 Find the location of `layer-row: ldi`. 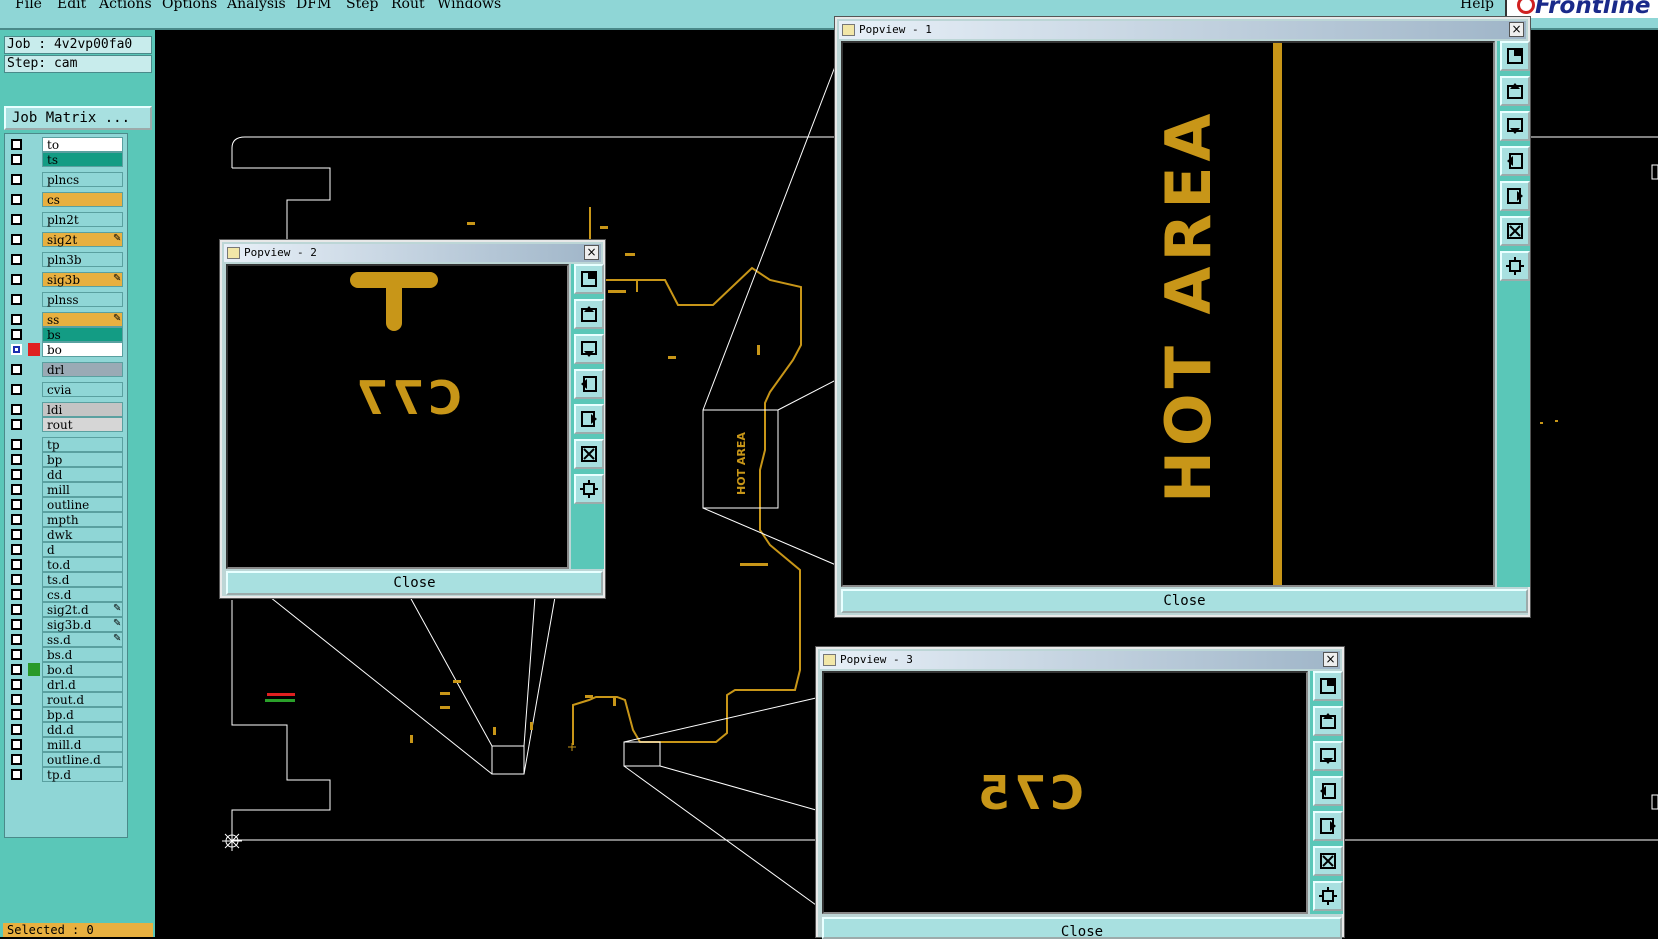

layer-row: ldi is located at coordinates (67, 409).